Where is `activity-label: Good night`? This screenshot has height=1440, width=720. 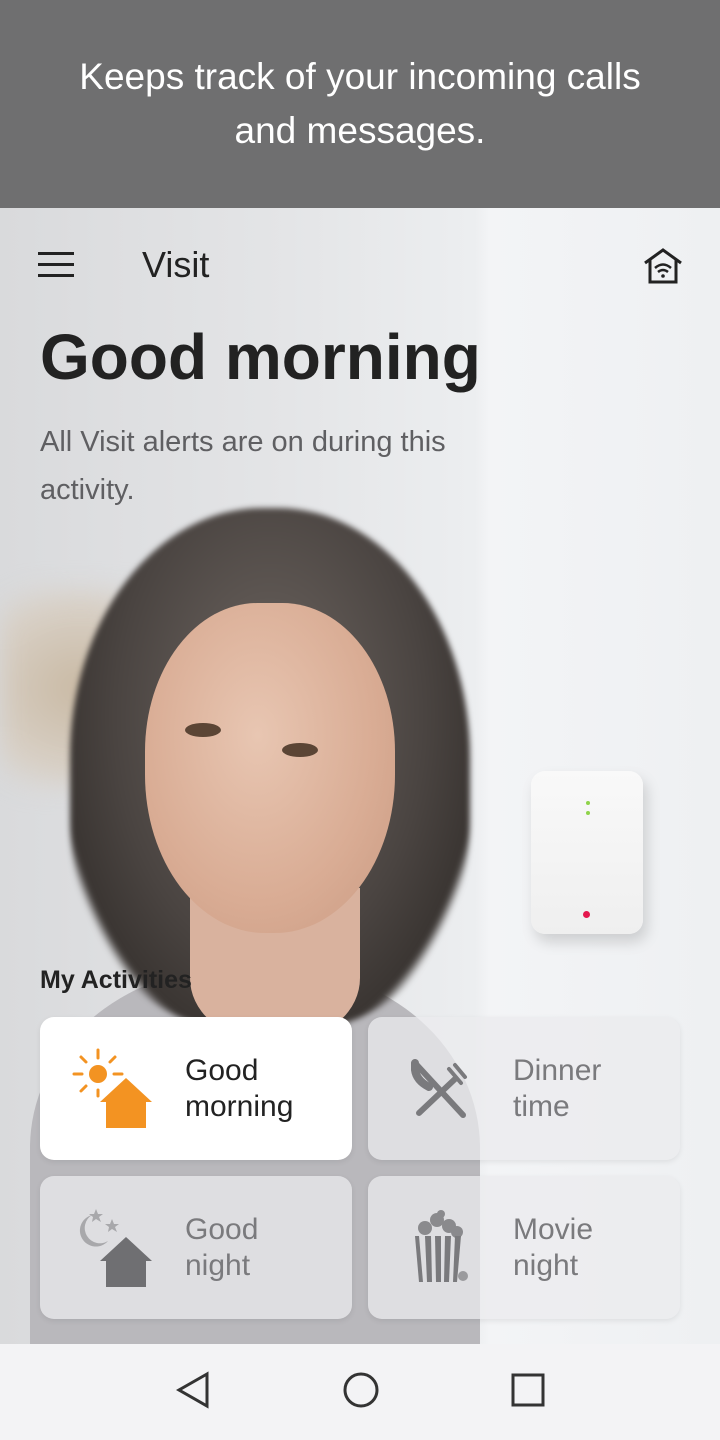
activity-label: Good night is located at coordinates (222, 1247).